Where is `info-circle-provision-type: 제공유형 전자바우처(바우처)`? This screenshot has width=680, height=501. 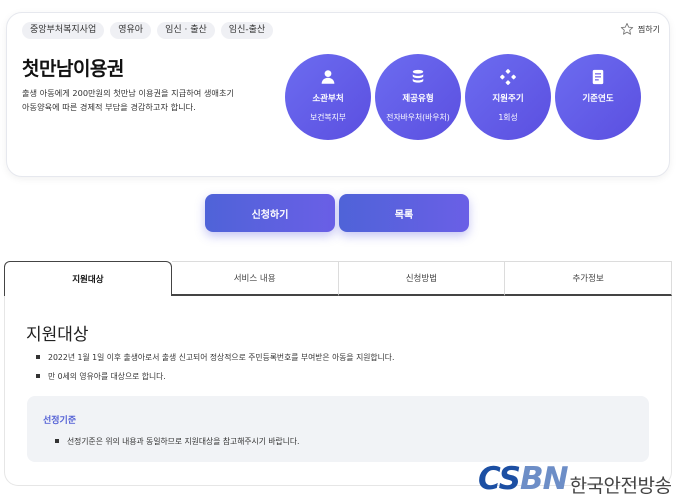
info-circle-provision-type: 제공유형 전자바우처(바우처) is located at coordinates (418, 97).